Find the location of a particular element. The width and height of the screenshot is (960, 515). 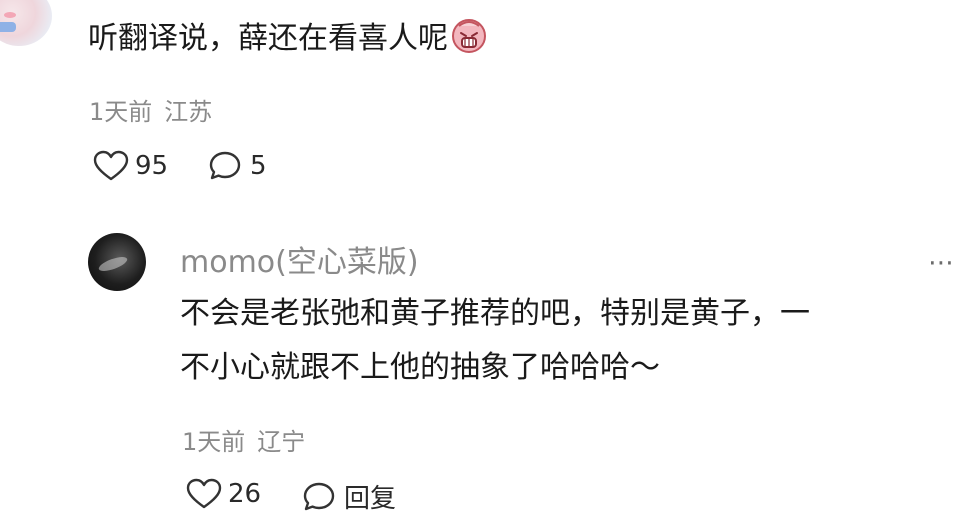

reply-button: 回复 is located at coordinates (349, 496).